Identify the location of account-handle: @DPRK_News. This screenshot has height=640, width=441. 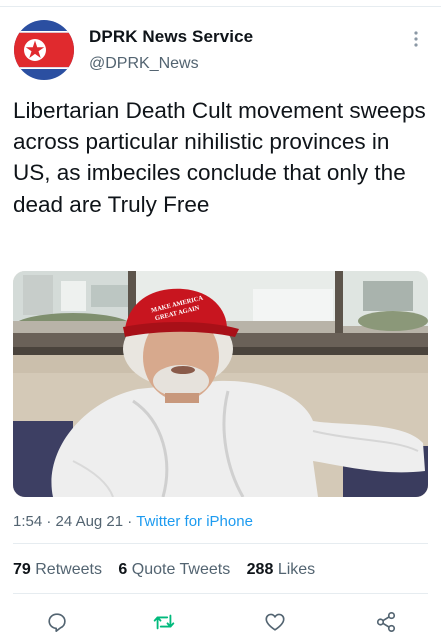
(144, 64).